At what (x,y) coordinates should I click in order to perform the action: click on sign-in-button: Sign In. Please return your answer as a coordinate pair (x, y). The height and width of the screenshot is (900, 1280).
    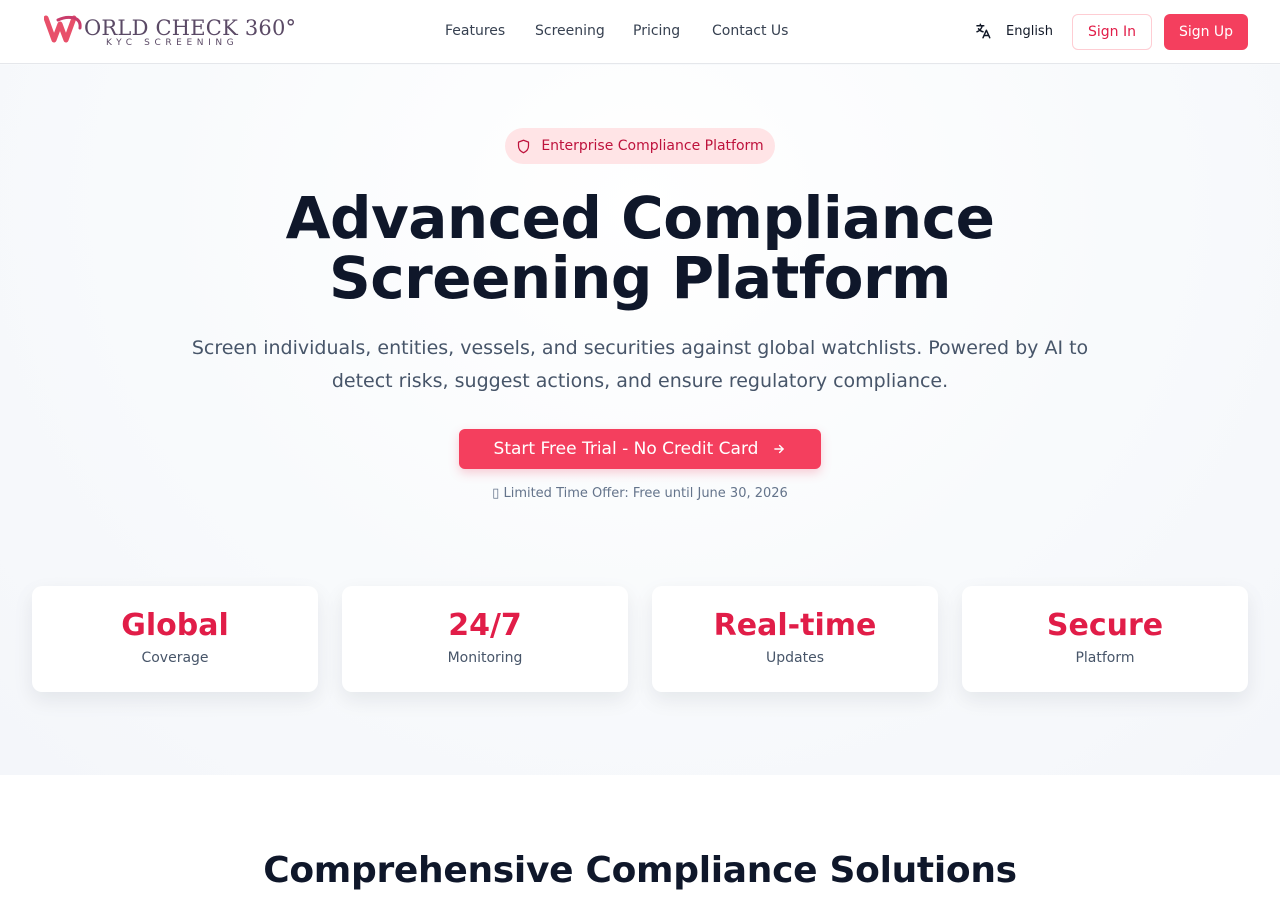
    Looking at the image, I should click on (1112, 32).